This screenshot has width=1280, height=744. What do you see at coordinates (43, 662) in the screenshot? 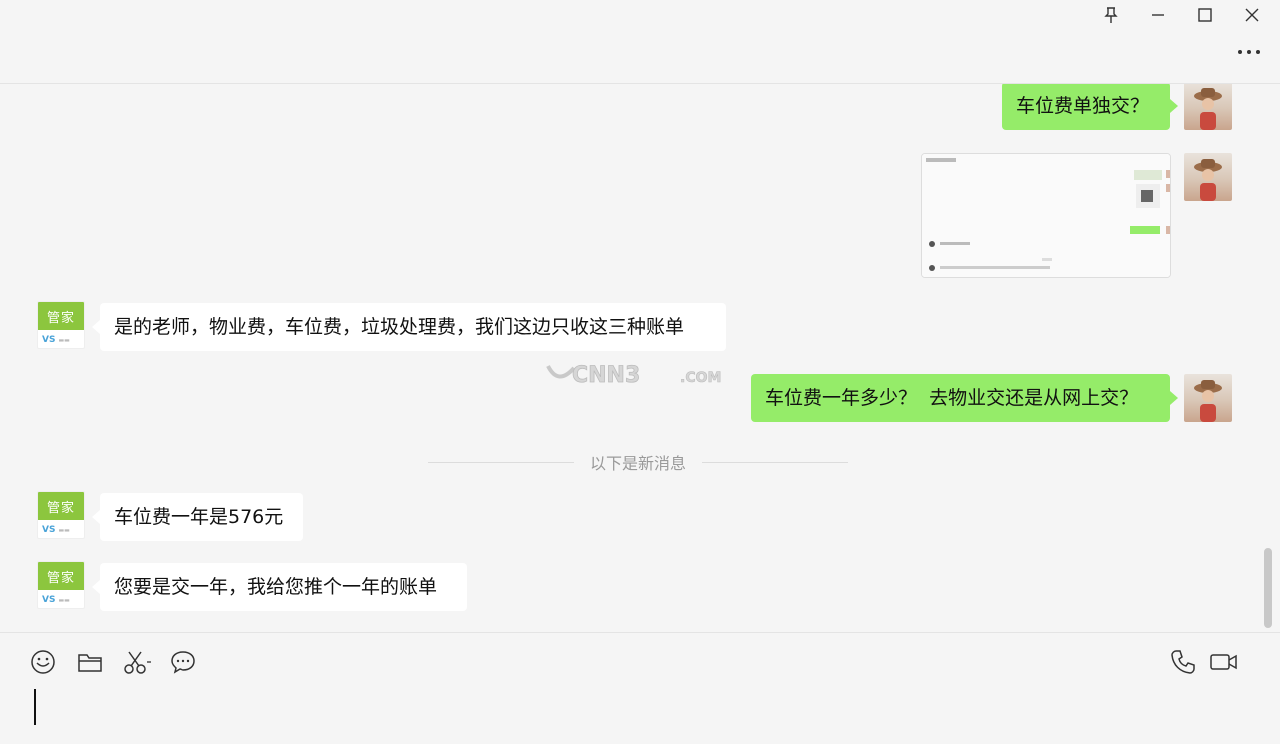
I see `emoji-icon` at bounding box center [43, 662].